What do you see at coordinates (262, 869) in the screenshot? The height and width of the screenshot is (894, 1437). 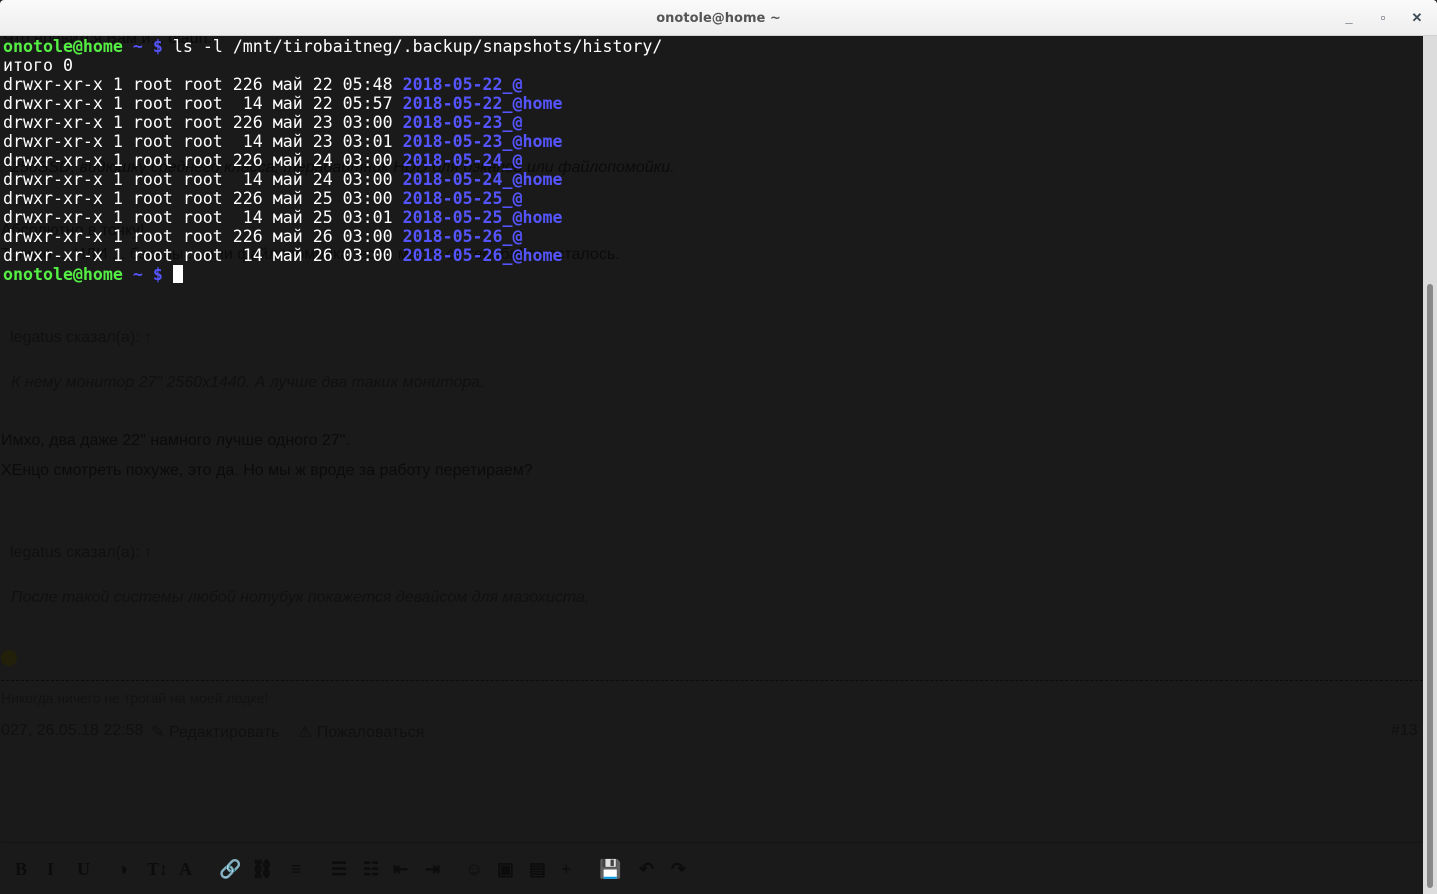 I see `editor-toolbar-icon: ⛓` at bounding box center [262, 869].